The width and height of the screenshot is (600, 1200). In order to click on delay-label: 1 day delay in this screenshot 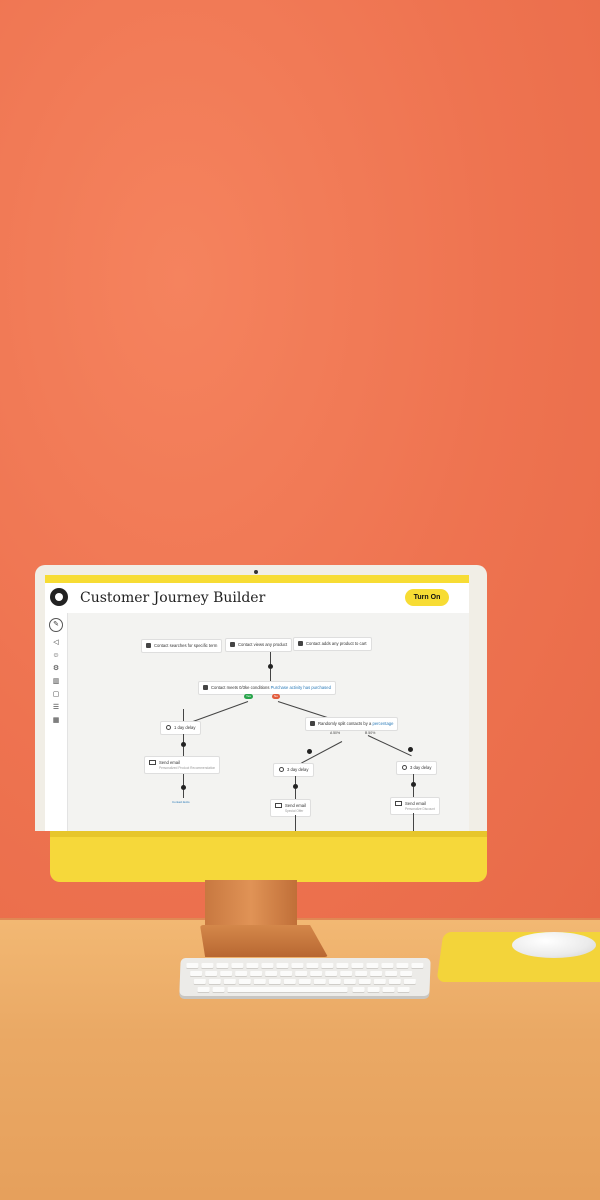, I will do `click(185, 727)`.